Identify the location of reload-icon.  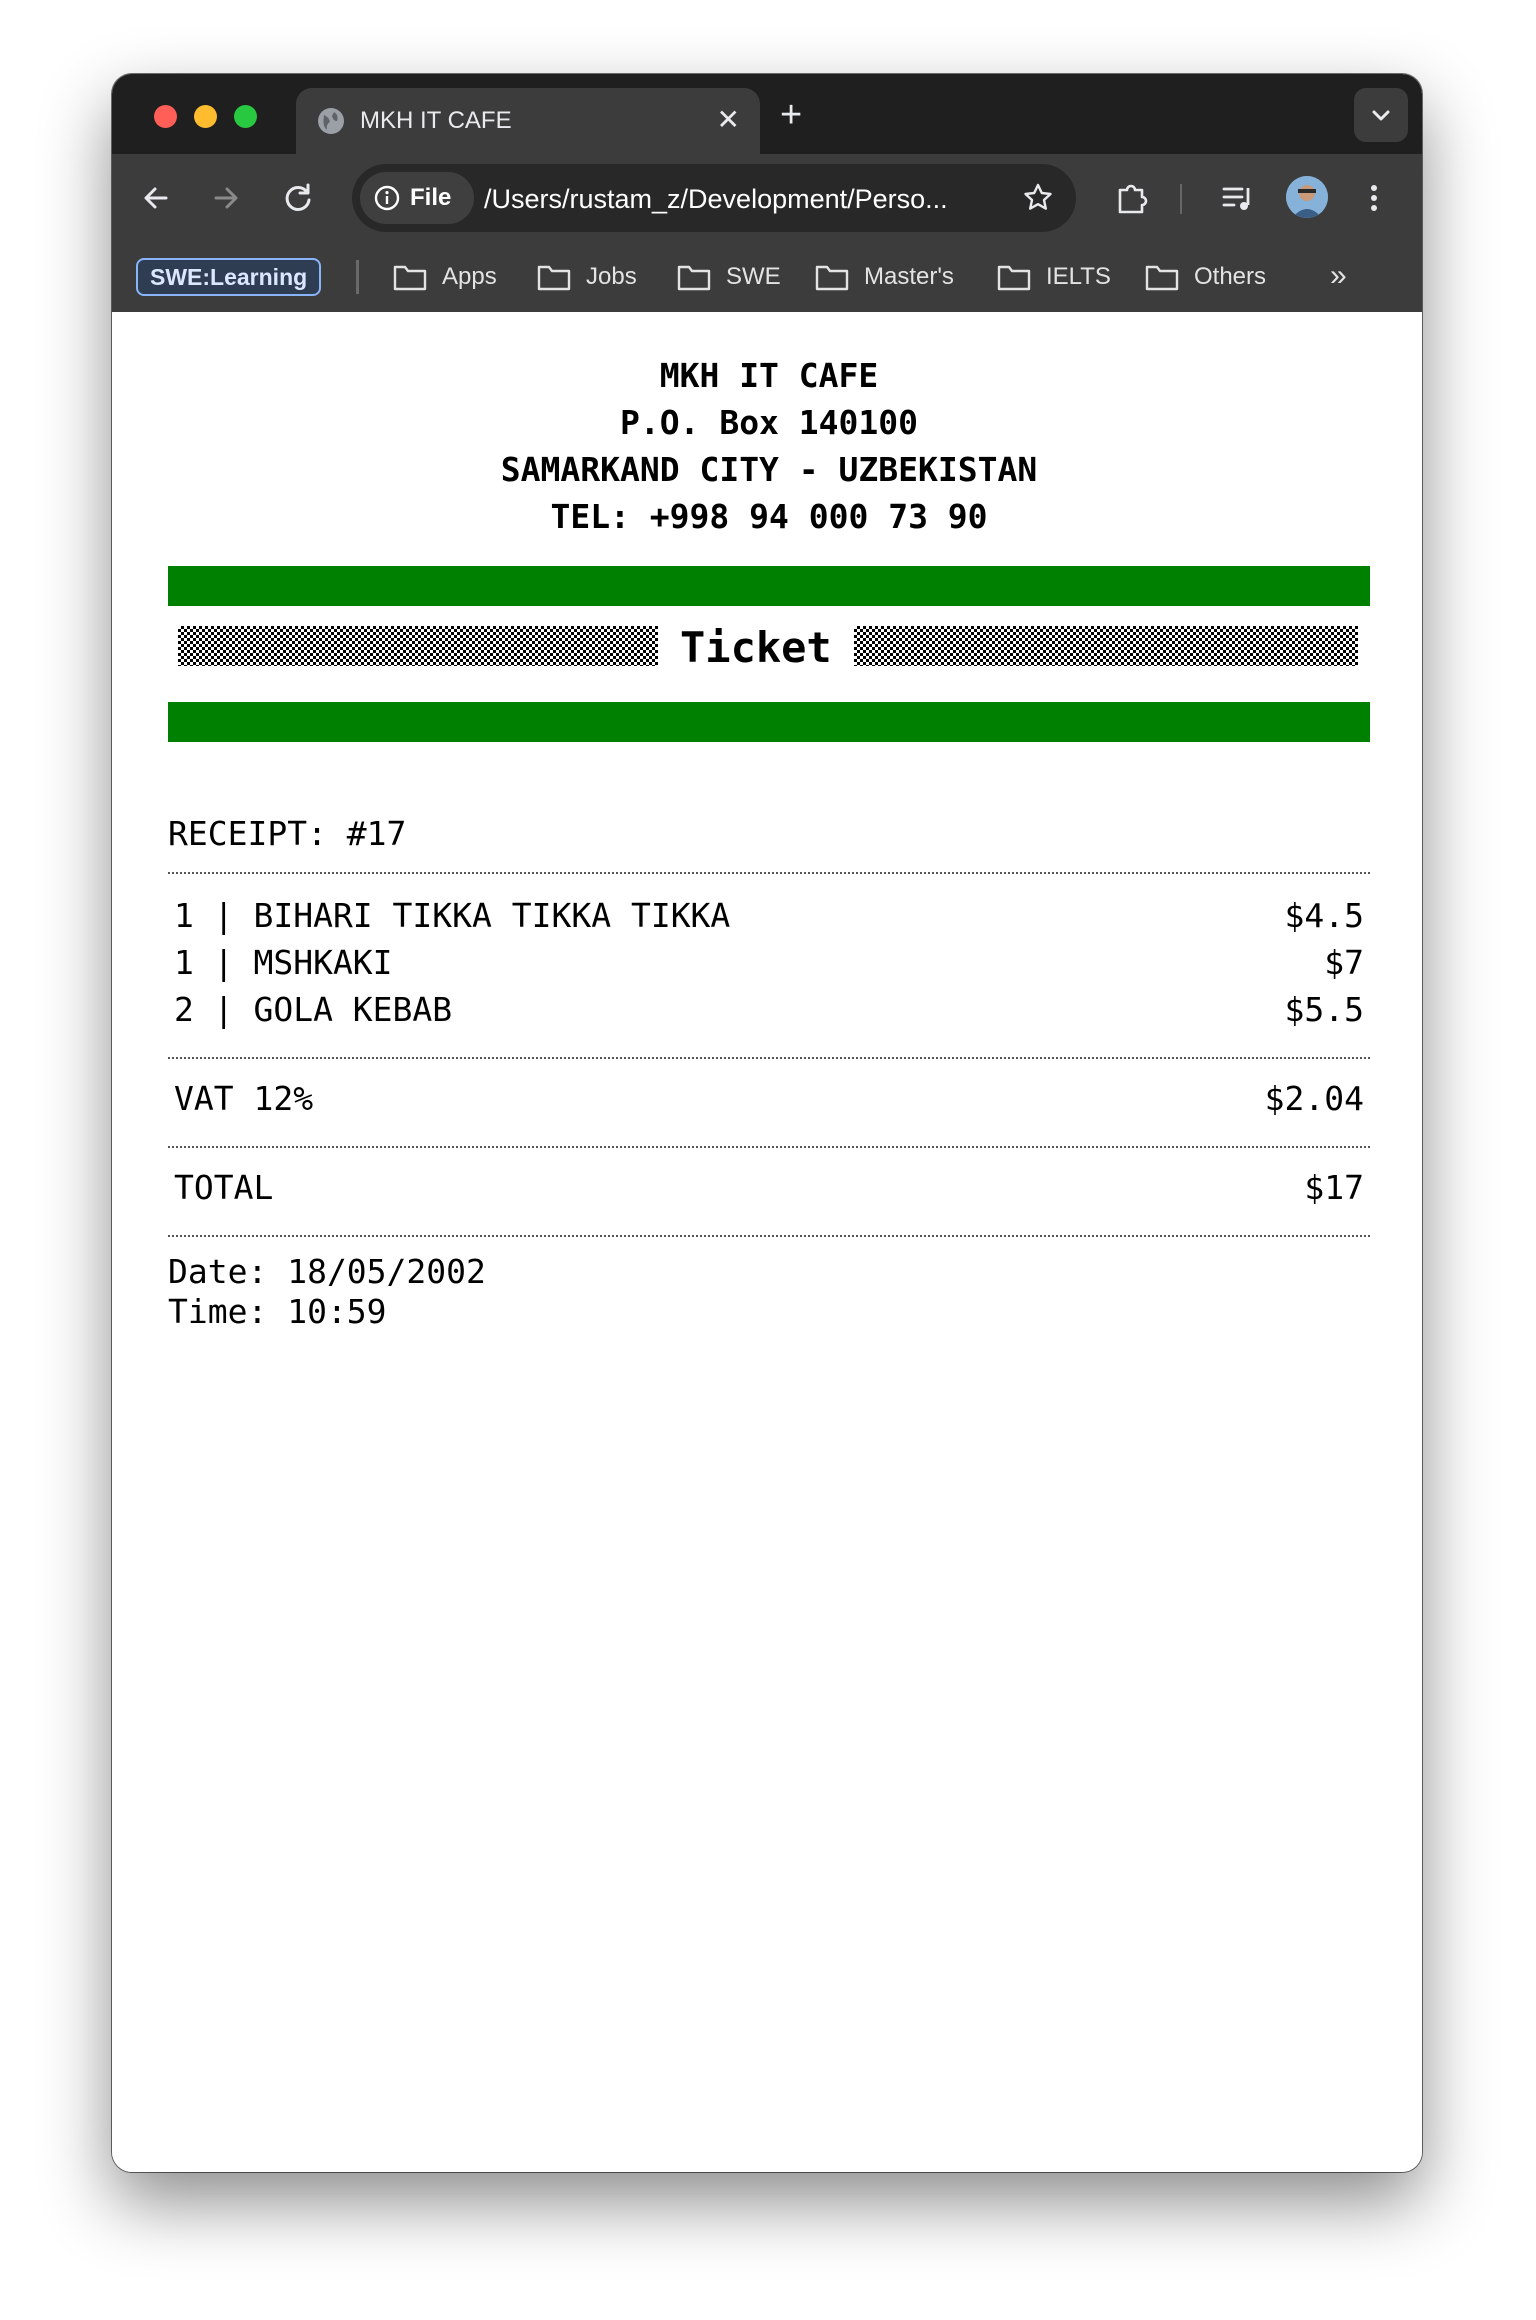
(298, 198).